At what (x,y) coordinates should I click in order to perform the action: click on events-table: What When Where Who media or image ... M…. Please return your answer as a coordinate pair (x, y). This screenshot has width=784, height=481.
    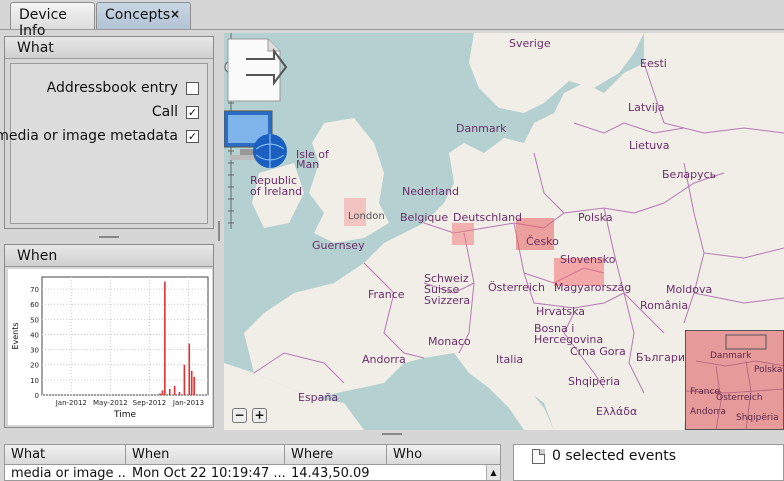
    Looking at the image, I should click on (252, 462).